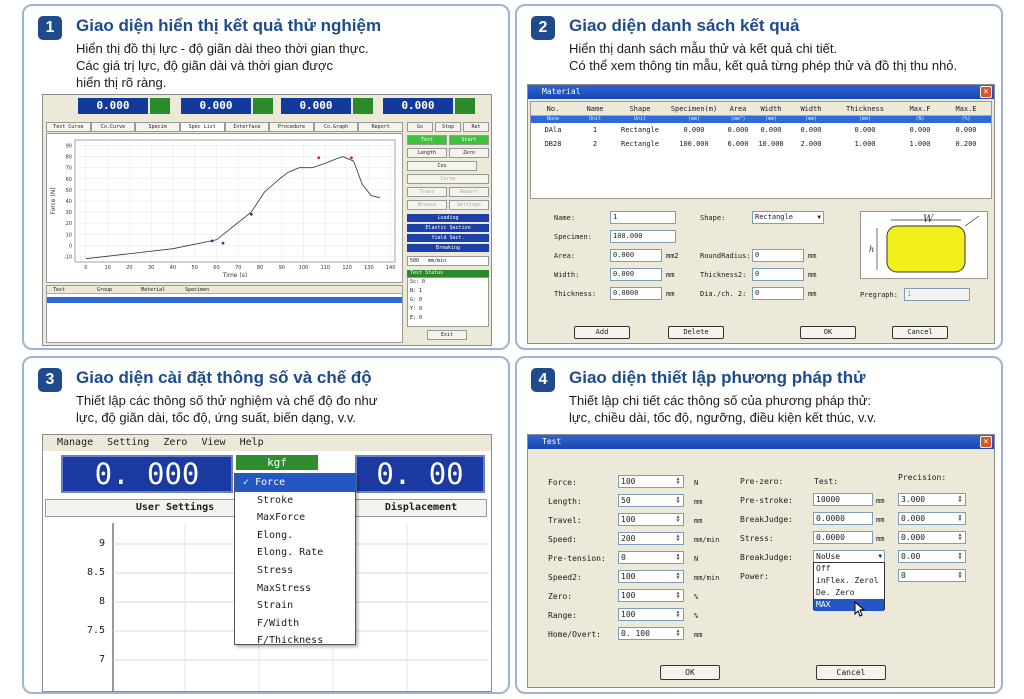  What do you see at coordinates (636, 293) in the screenshot?
I see `thickness-field: 0.0000` at bounding box center [636, 293].